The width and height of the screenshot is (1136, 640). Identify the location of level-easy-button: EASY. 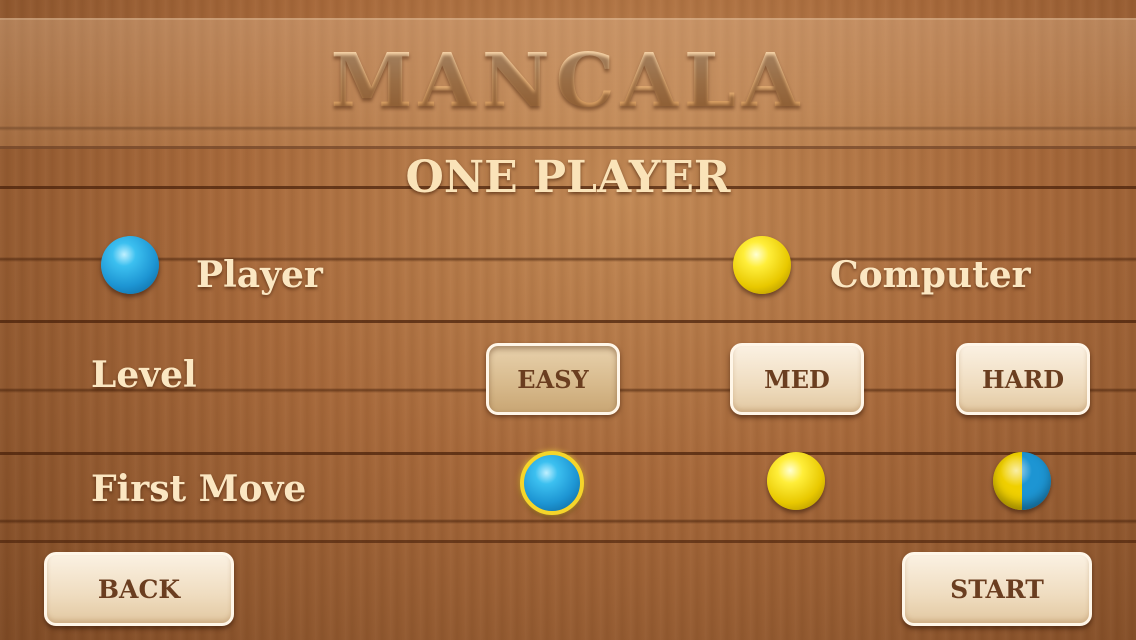
(553, 379).